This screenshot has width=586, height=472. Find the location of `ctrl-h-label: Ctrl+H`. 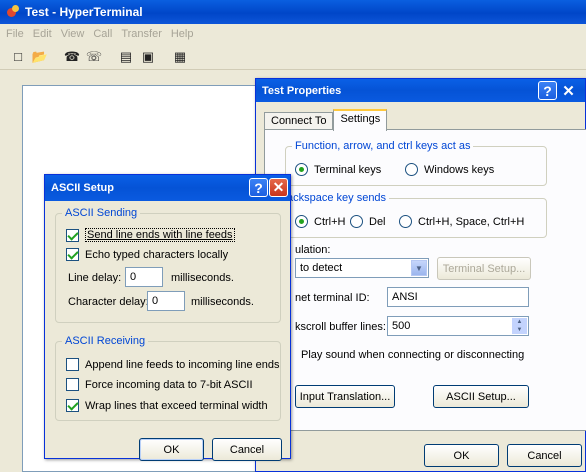

ctrl-h-label: Ctrl+H is located at coordinates (330, 221).